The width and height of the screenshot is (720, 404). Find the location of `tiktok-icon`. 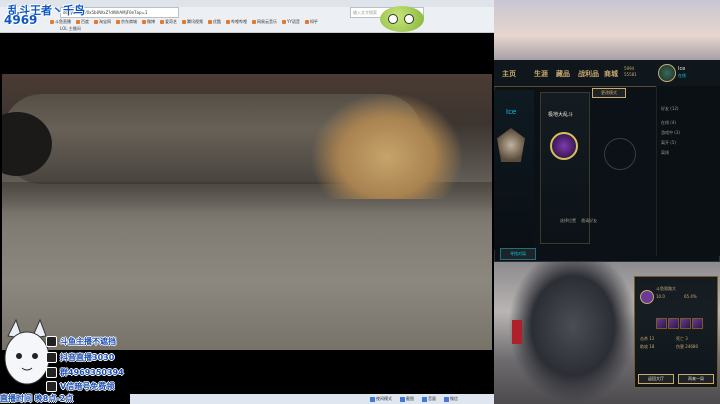

tiktok-icon is located at coordinates (51, 357).